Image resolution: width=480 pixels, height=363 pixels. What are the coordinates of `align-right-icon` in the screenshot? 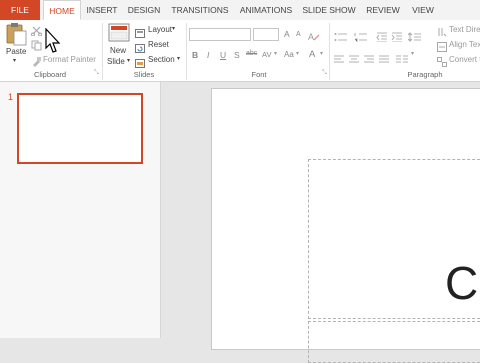 It's located at (369, 60).